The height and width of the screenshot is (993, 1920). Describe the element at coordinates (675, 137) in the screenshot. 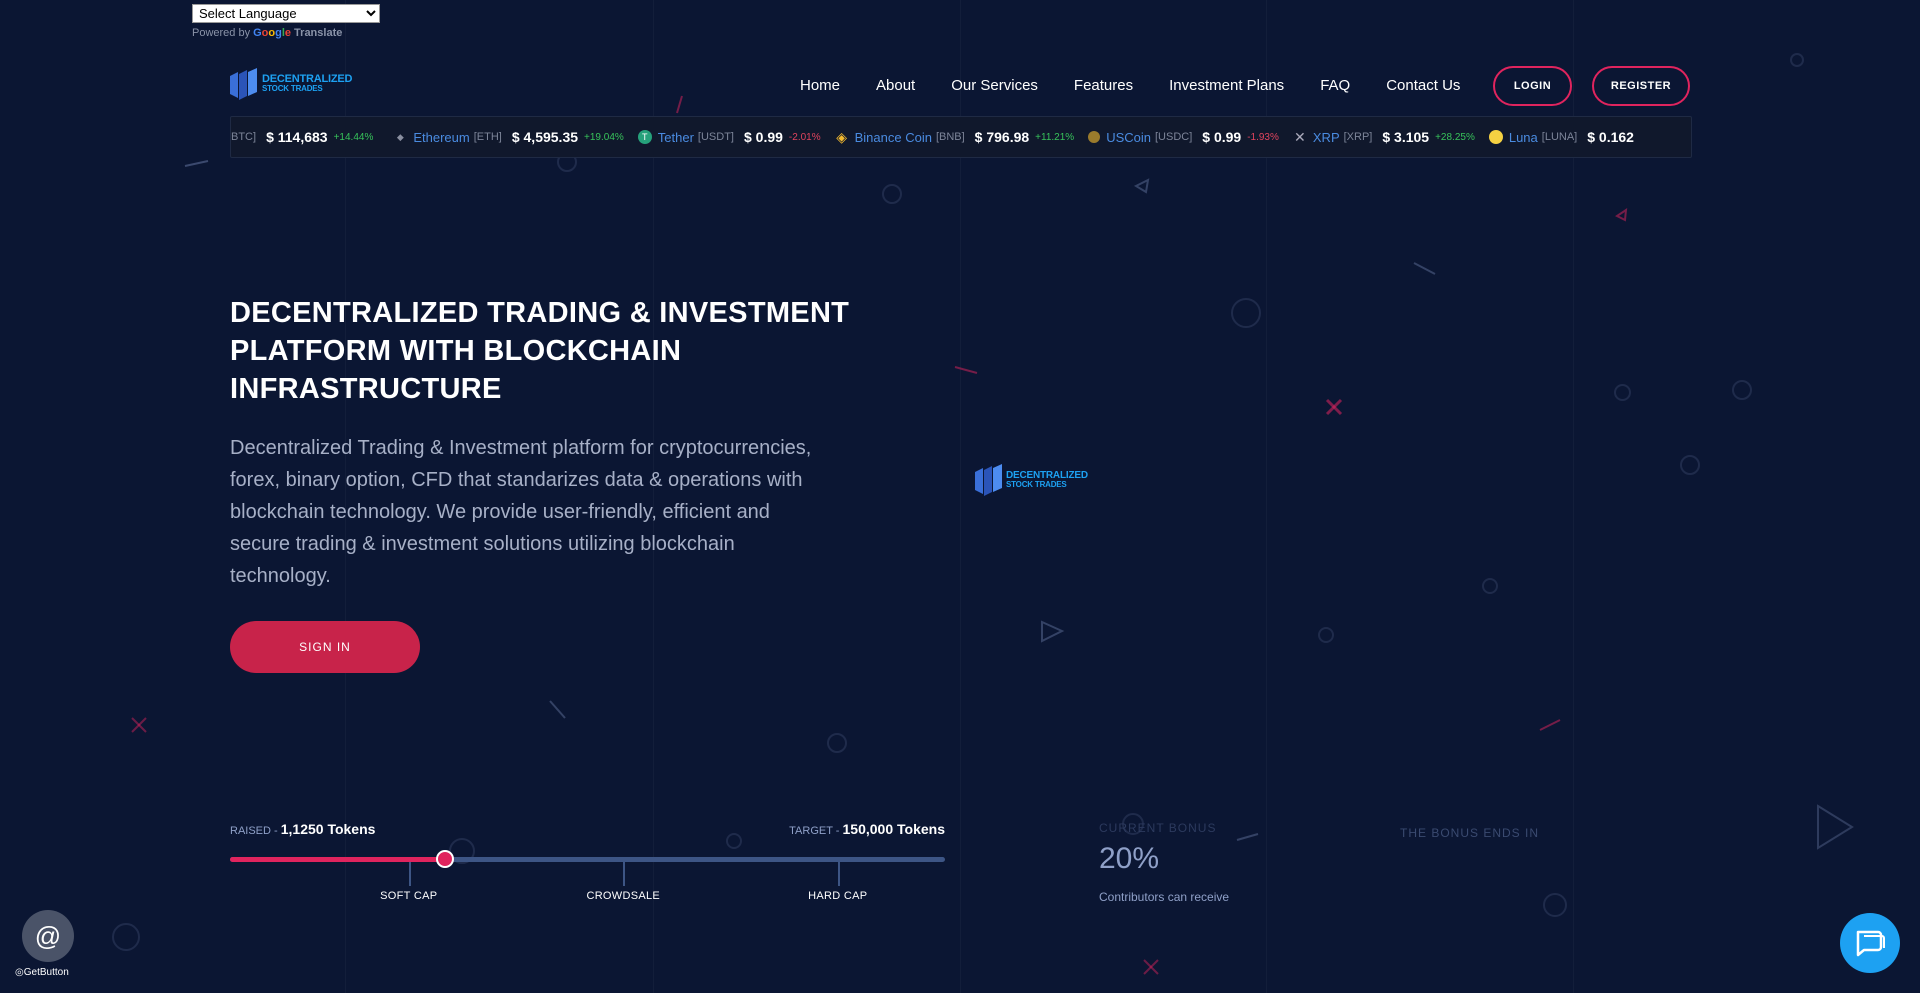

I see `ticker-name: Tether` at that location.